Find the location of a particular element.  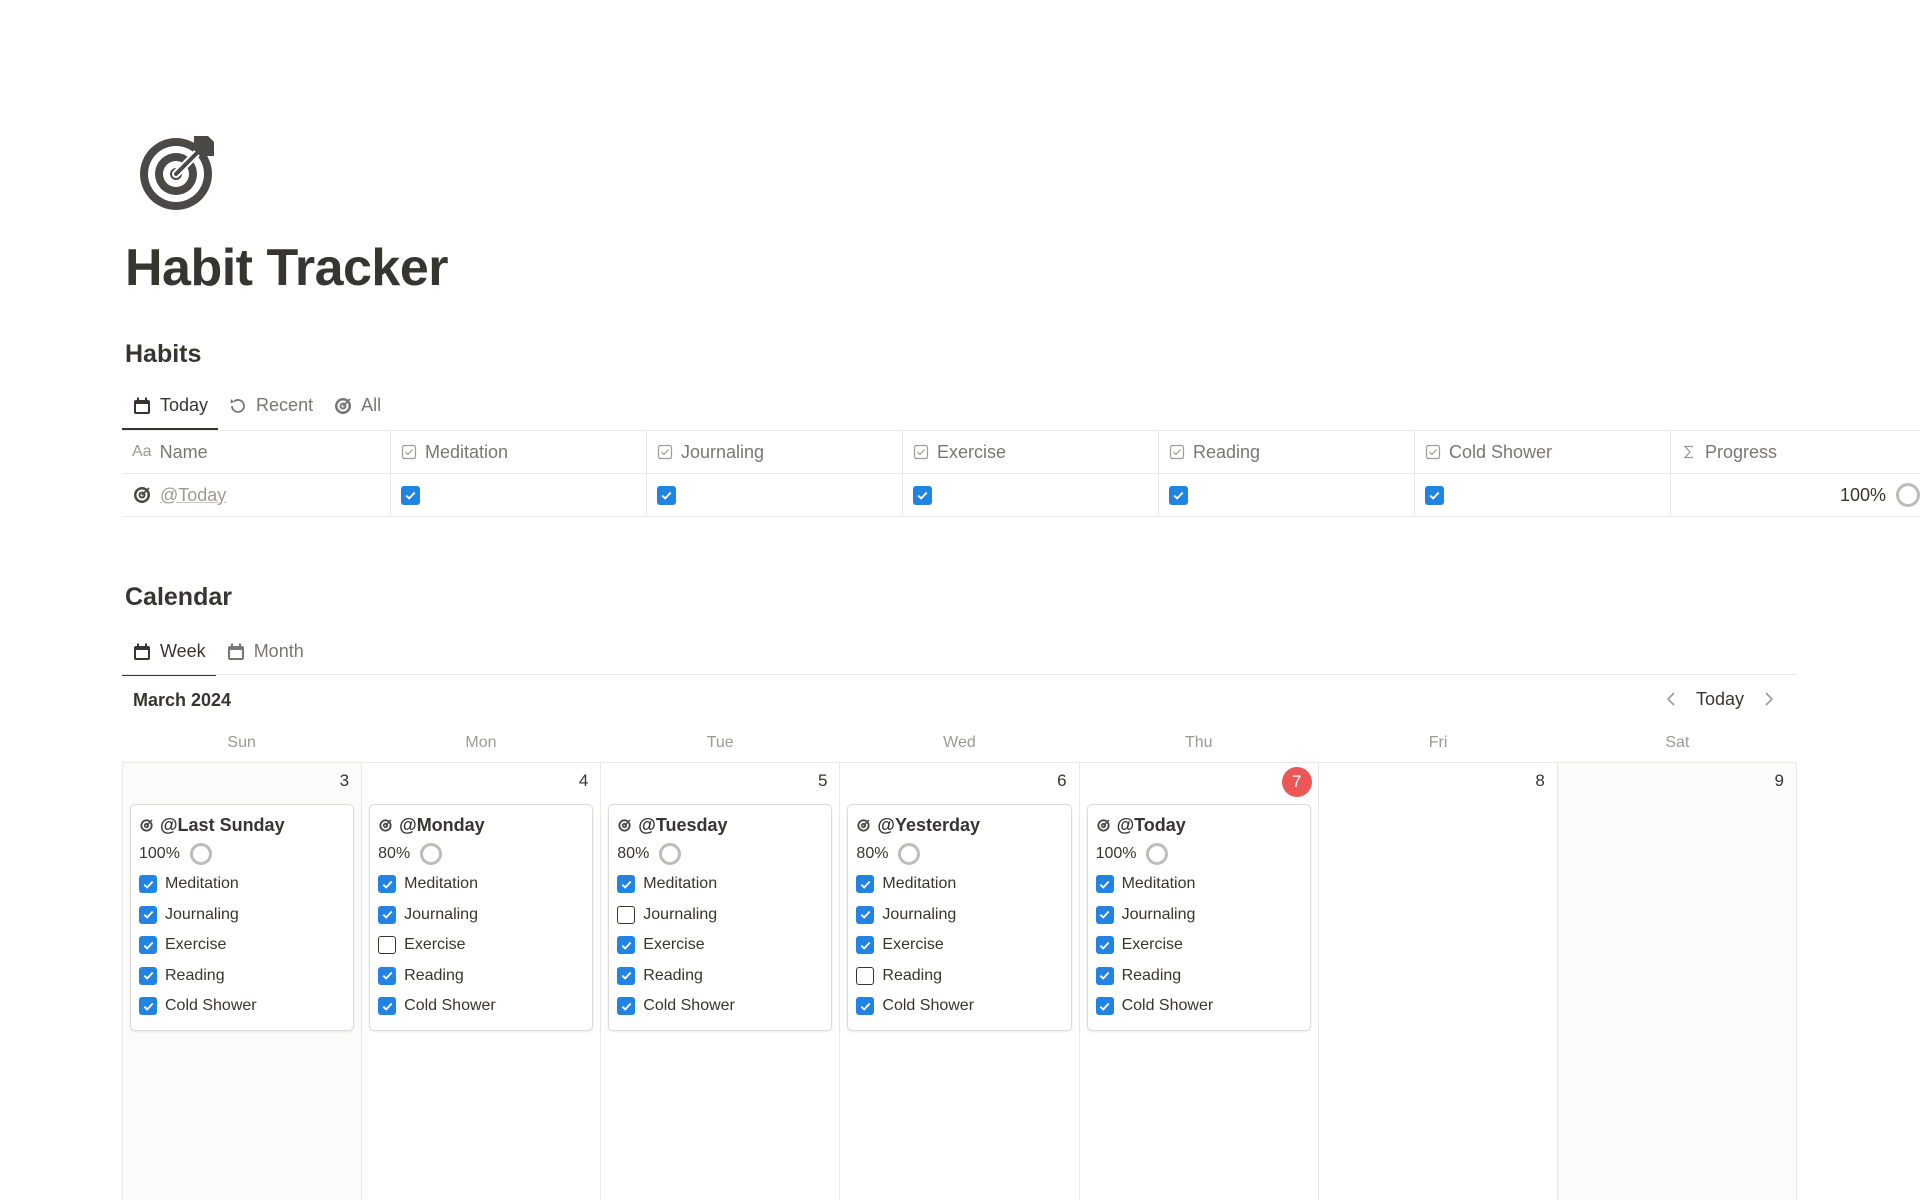

meditation-cell is located at coordinates (519, 495).